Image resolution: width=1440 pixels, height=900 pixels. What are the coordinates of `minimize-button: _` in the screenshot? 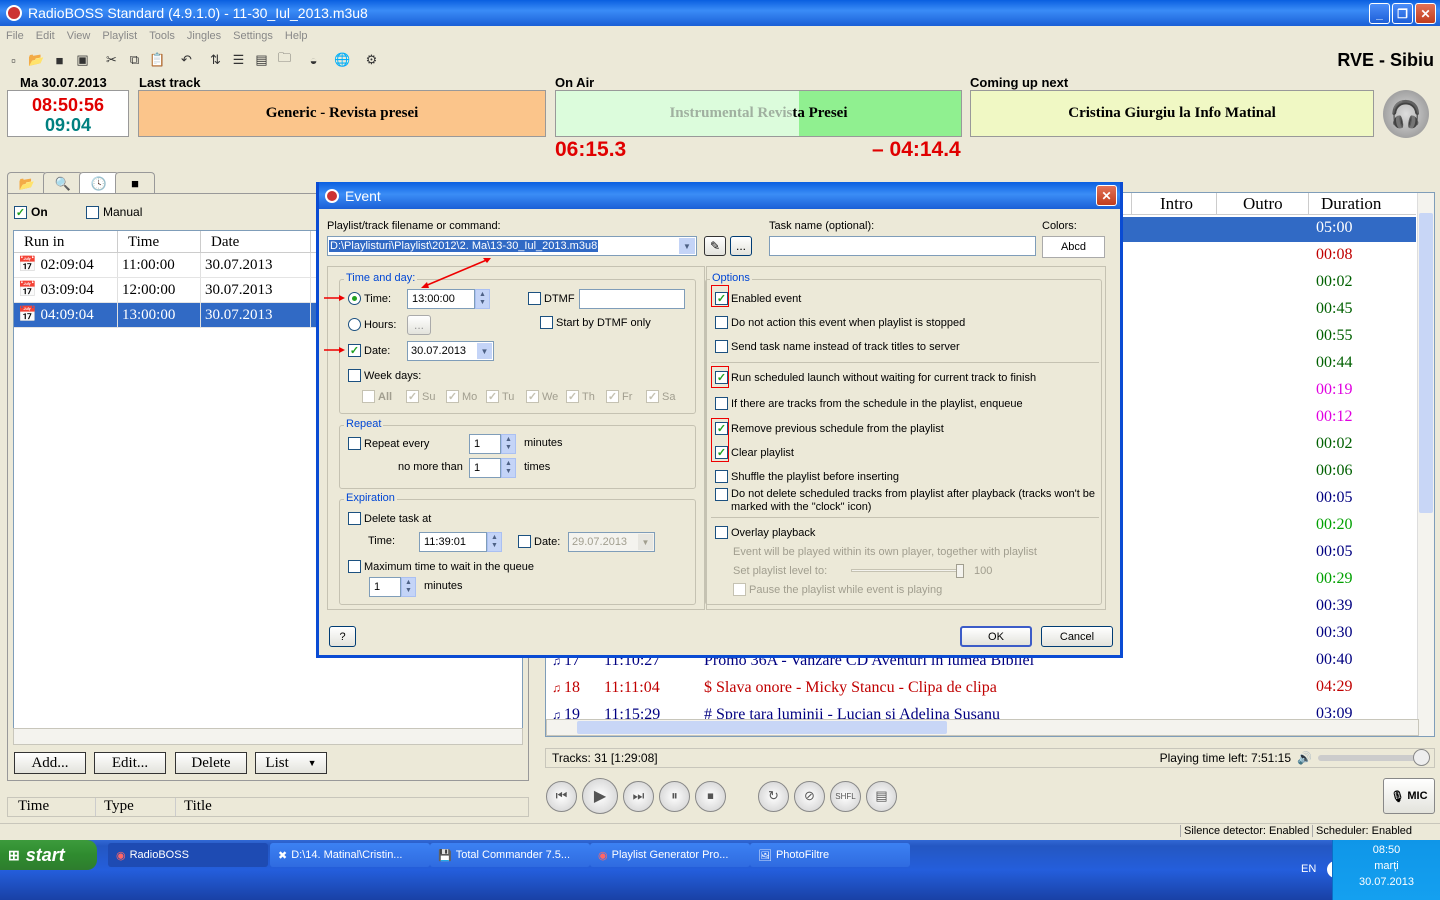 It's located at (1379, 13).